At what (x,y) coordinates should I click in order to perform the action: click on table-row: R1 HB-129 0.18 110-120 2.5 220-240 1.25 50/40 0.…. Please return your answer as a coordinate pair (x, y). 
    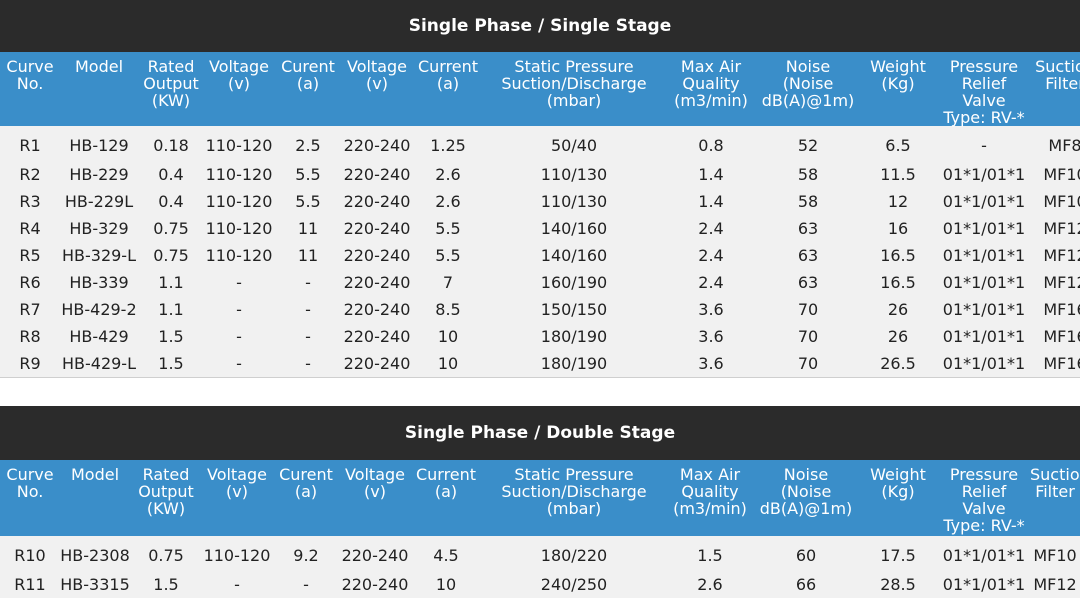
    Looking at the image, I should click on (540, 143).